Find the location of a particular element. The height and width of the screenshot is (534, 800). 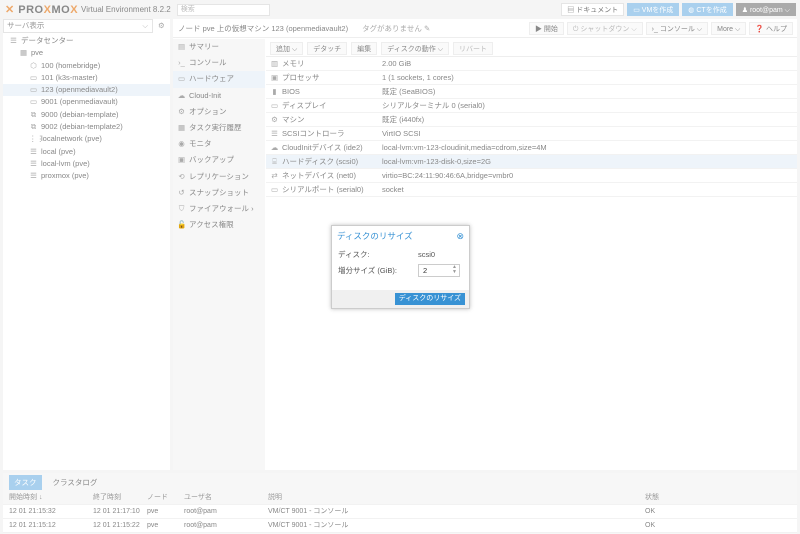

tab-cluster-log: クラスタログ is located at coordinates (75, 482).